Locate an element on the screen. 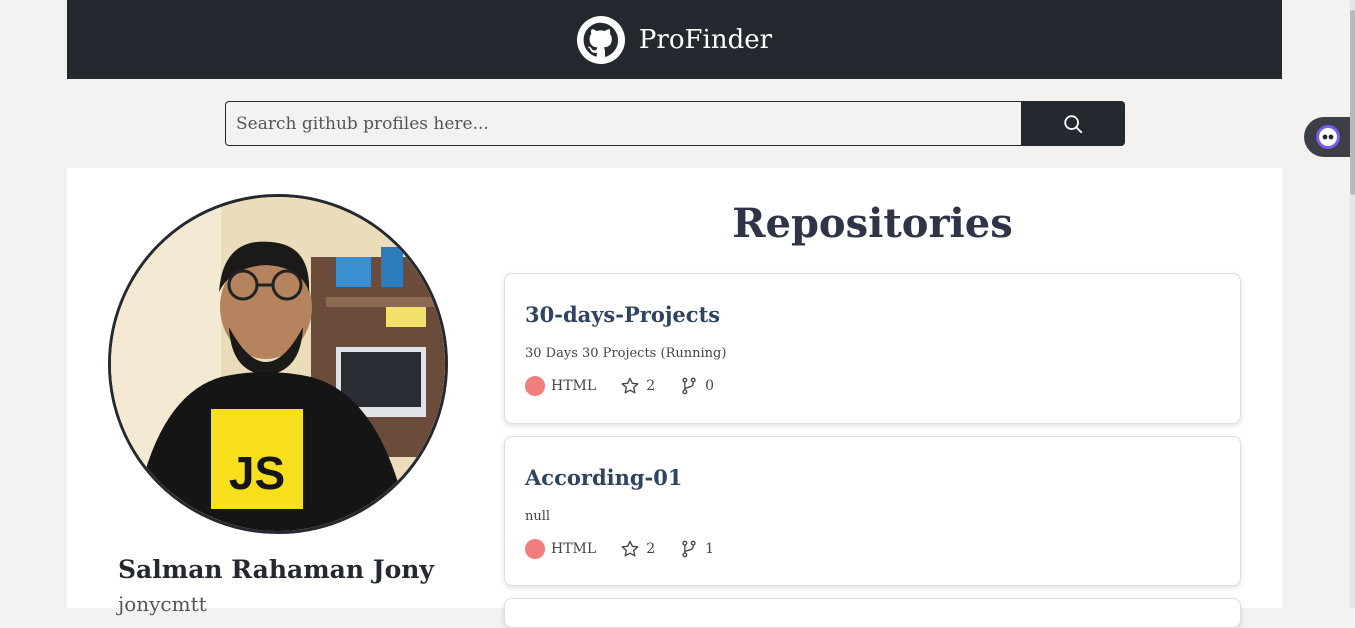 The height and width of the screenshot is (628, 1355). extension-widget is located at coordinates (1329, 137).